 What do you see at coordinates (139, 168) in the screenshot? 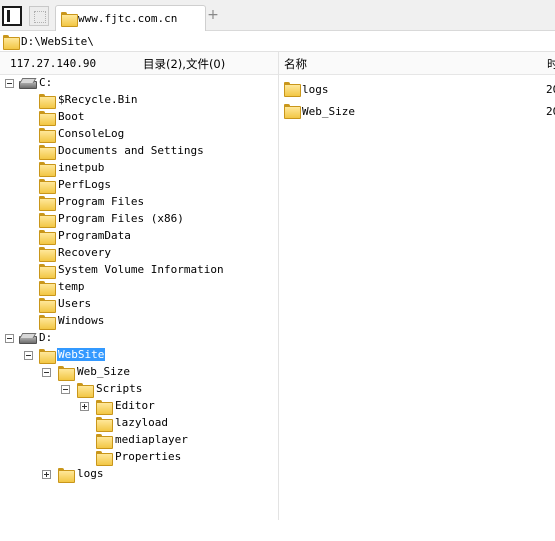
I see `tree-item: inetpub` at bounding box center [139, 168].